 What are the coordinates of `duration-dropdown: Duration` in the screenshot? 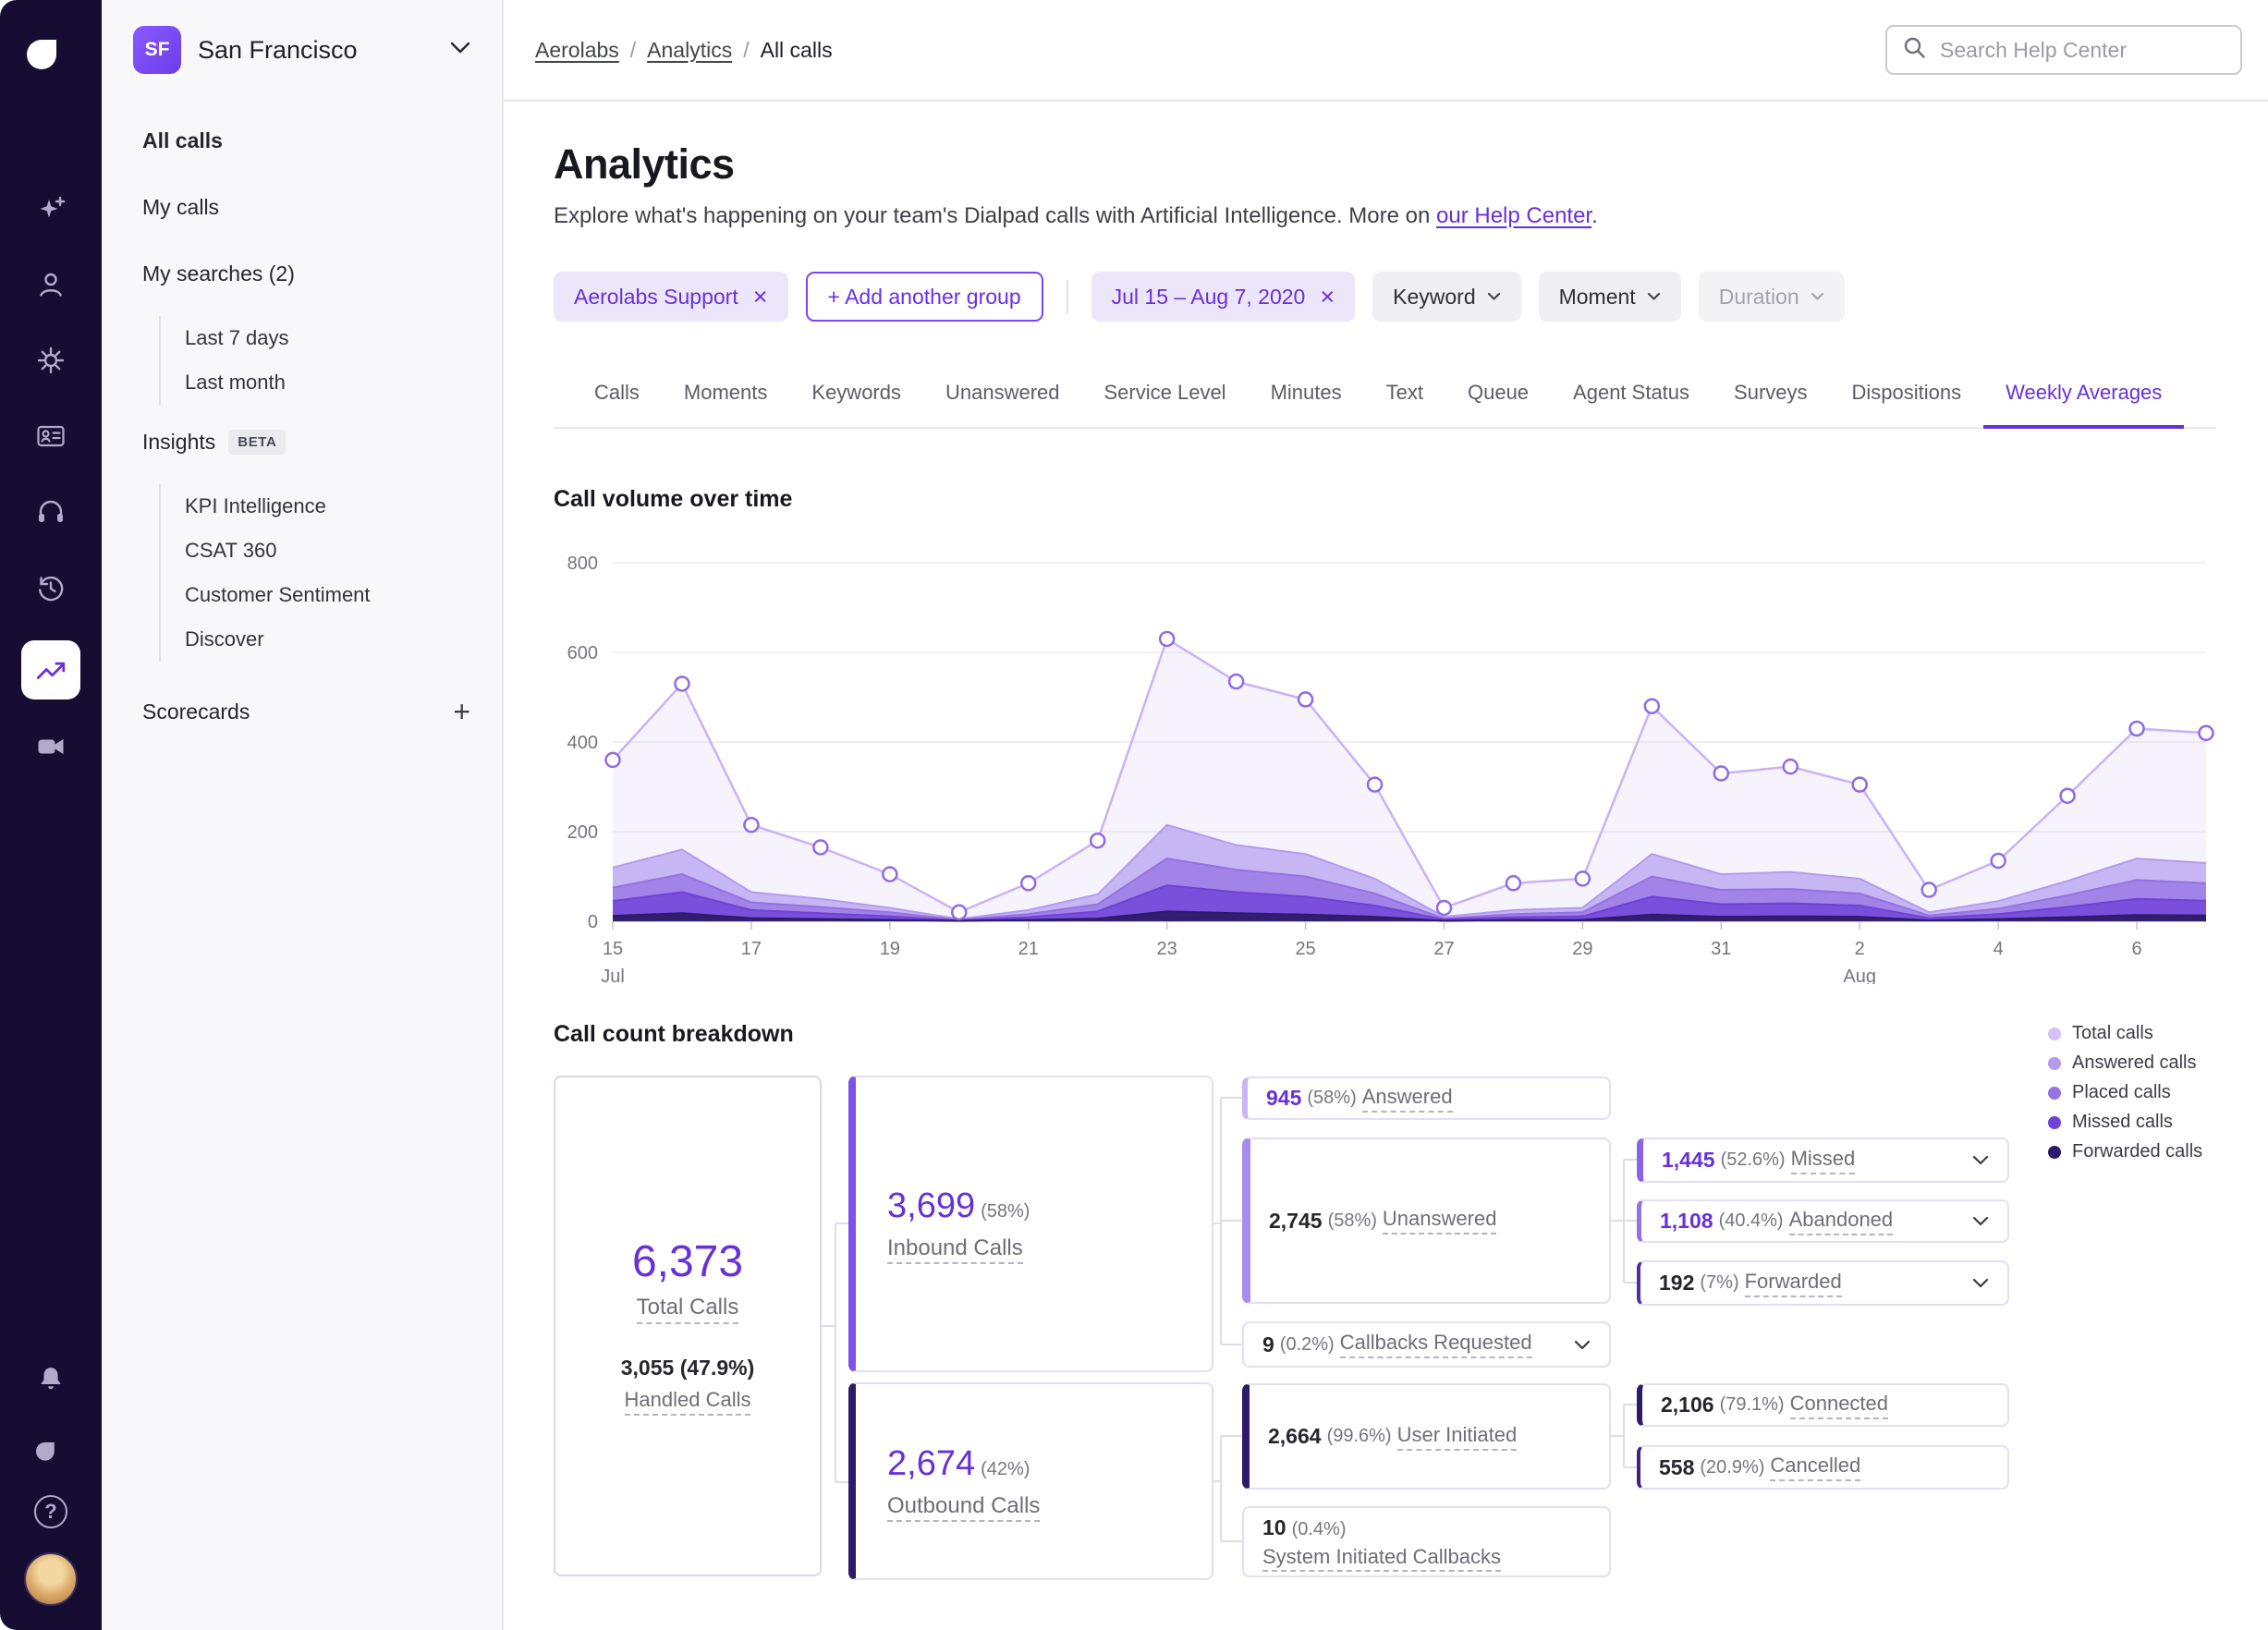 It's located at (1772, 297).